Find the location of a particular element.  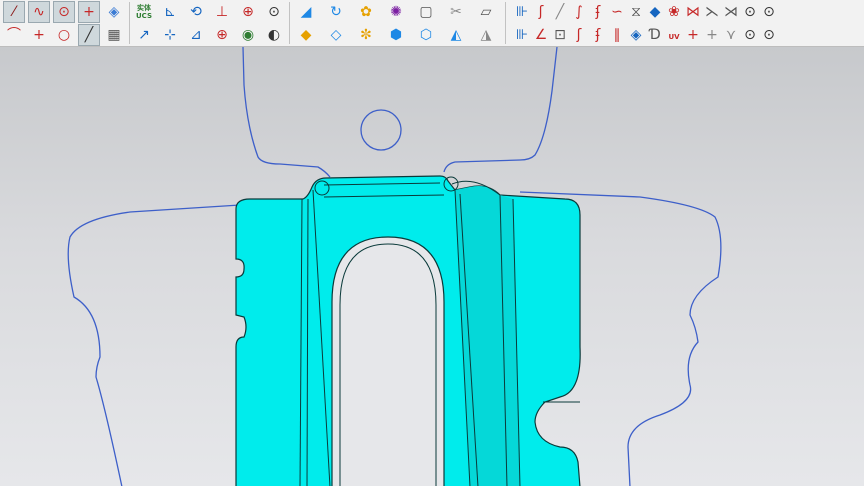

locating-hole-curve is located at coordinates (381, 130).